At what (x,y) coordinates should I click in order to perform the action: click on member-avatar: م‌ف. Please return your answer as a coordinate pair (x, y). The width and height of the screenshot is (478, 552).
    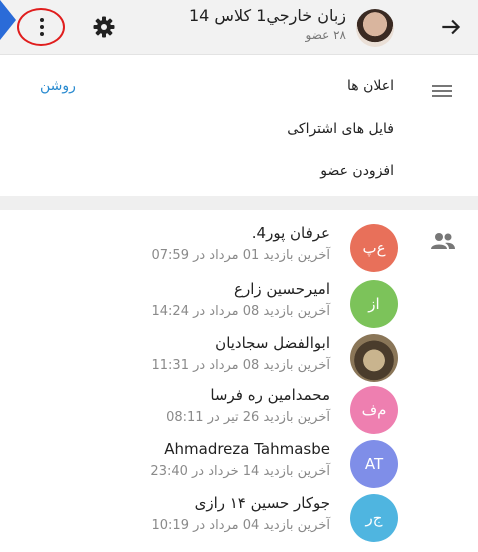
    Looking at the image, I should click on (374, 410).